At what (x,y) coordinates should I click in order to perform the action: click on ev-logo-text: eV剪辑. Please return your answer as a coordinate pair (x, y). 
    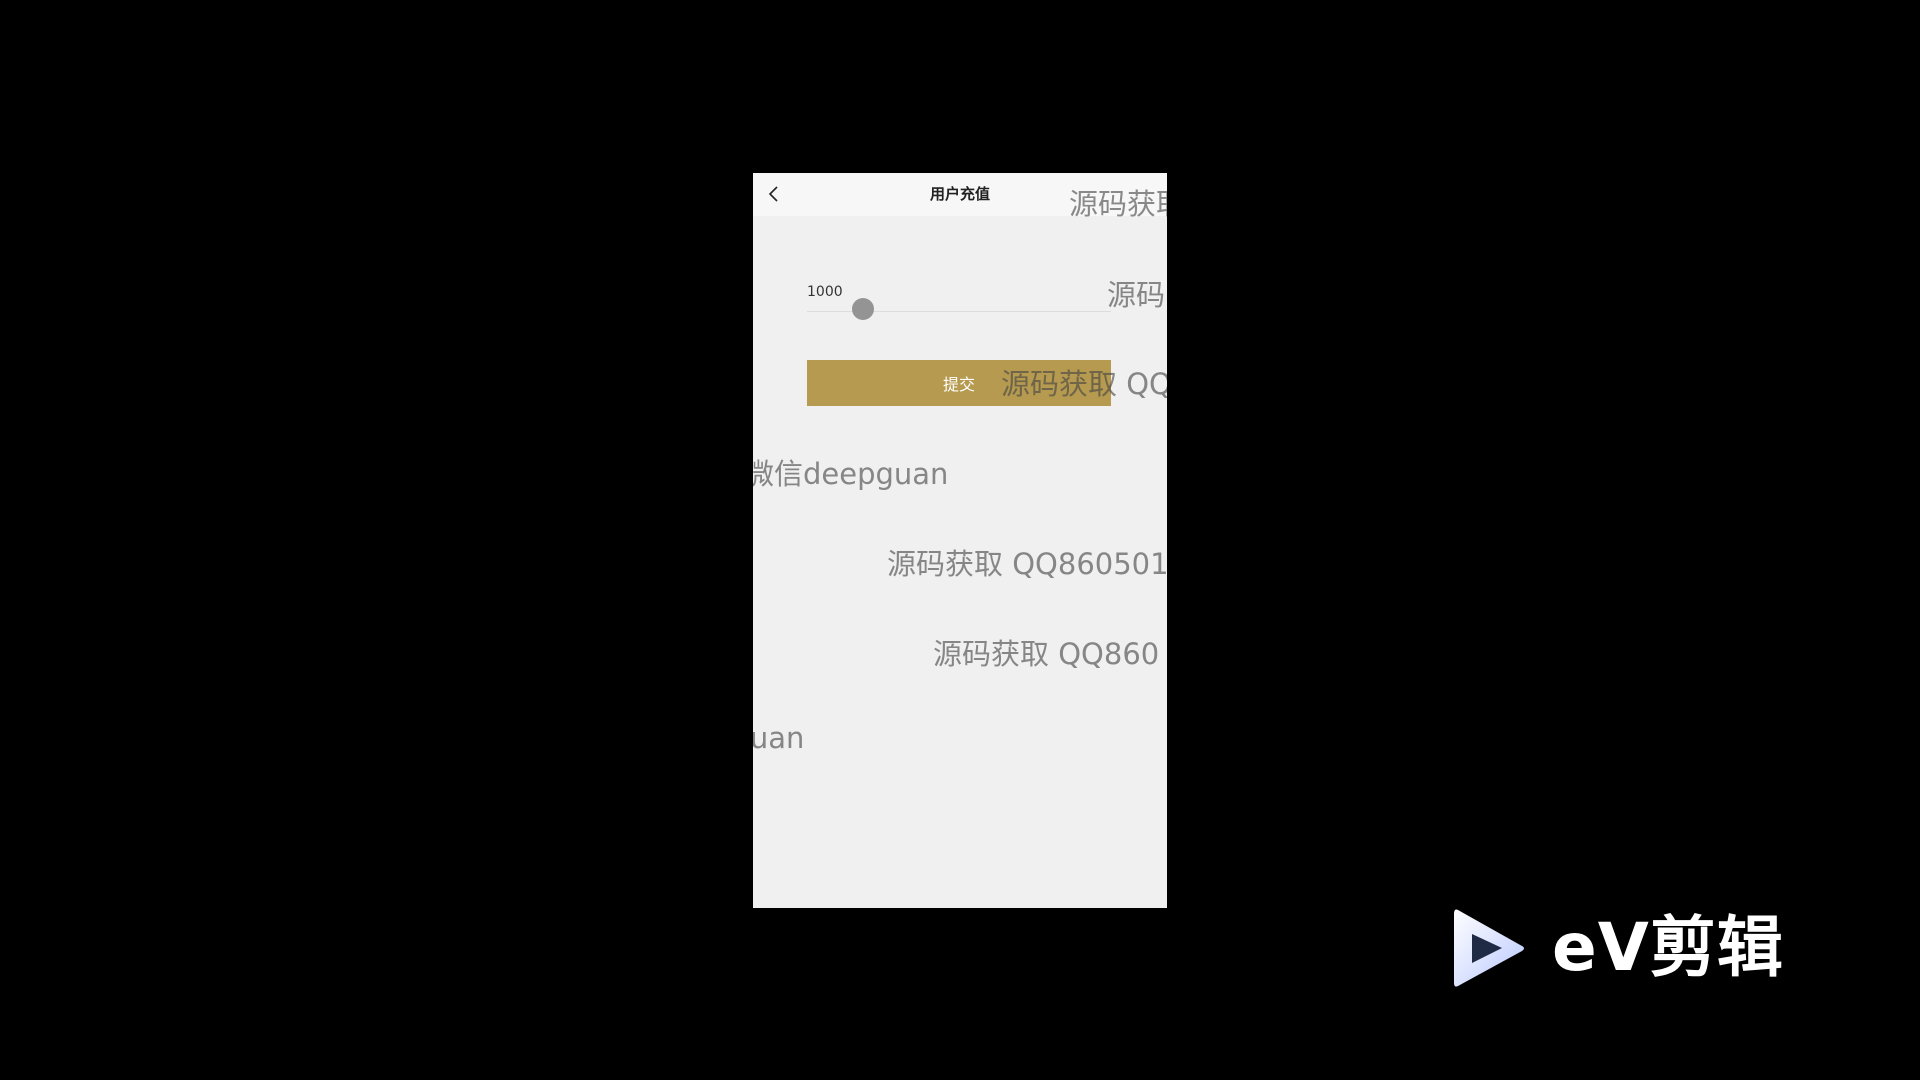
    Looking at the image, I should click on (1668, 947).